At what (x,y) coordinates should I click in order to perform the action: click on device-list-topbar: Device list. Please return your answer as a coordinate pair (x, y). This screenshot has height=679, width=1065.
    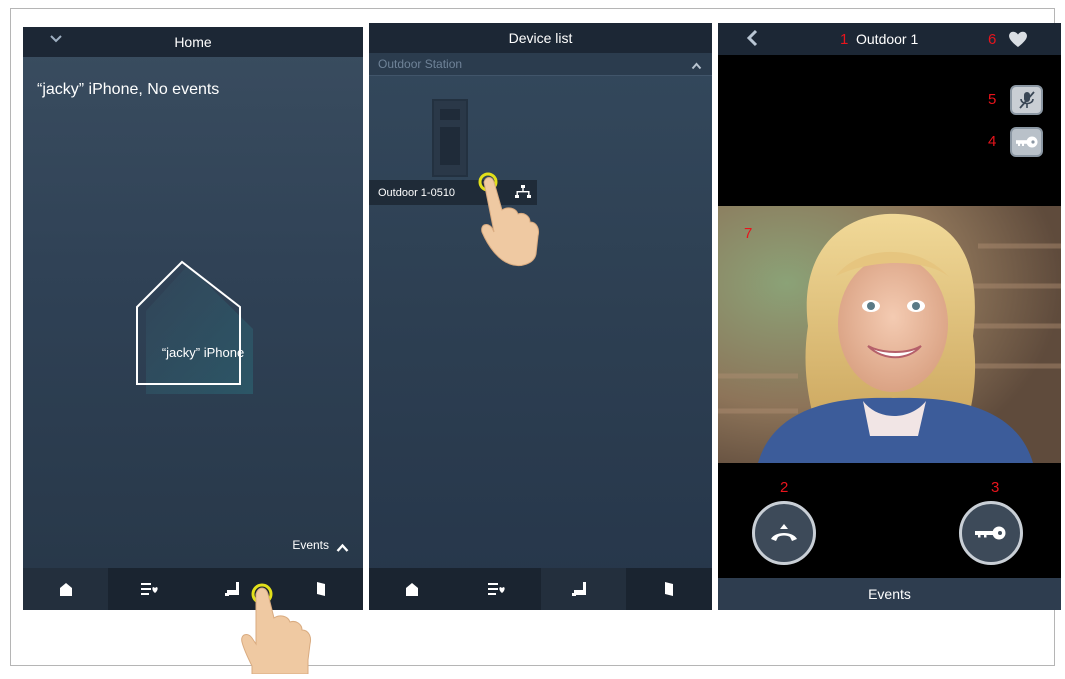
    Looking at the image, I should click on (540, 38).